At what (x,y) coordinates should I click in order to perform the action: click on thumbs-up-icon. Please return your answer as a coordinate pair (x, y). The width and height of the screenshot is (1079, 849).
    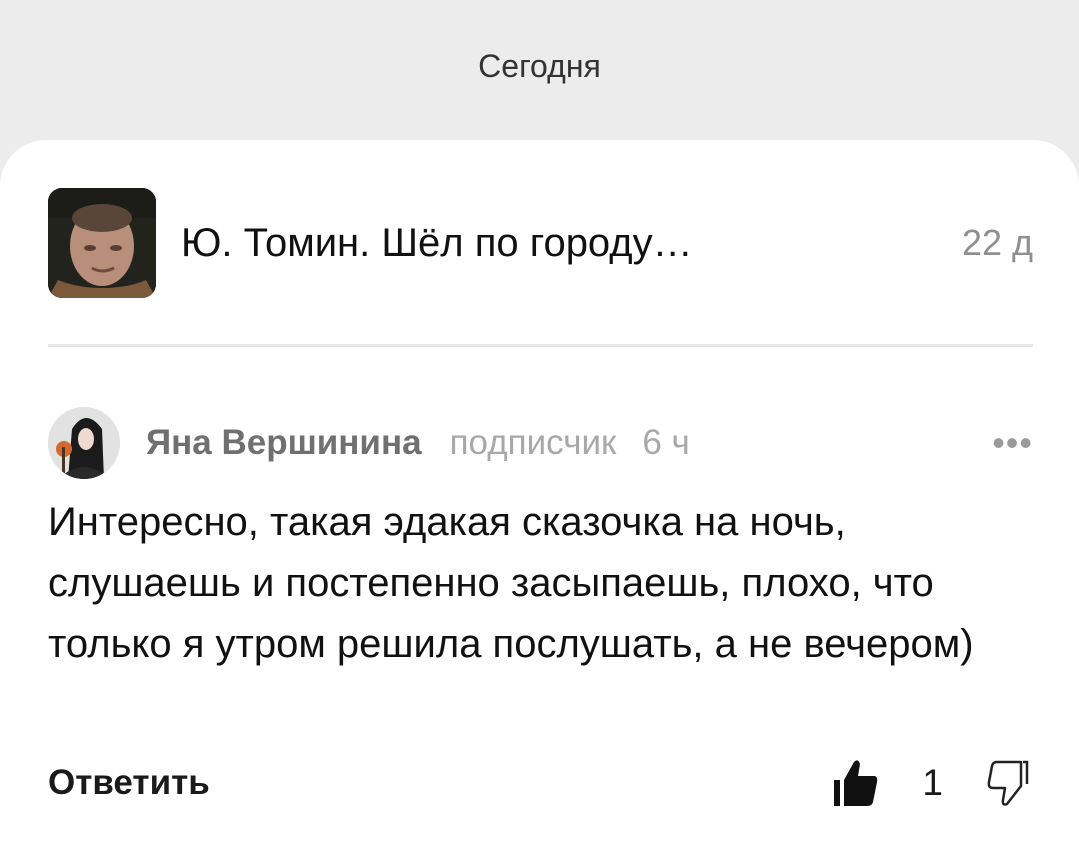
    Looking at the image, I should click on (856, 783).